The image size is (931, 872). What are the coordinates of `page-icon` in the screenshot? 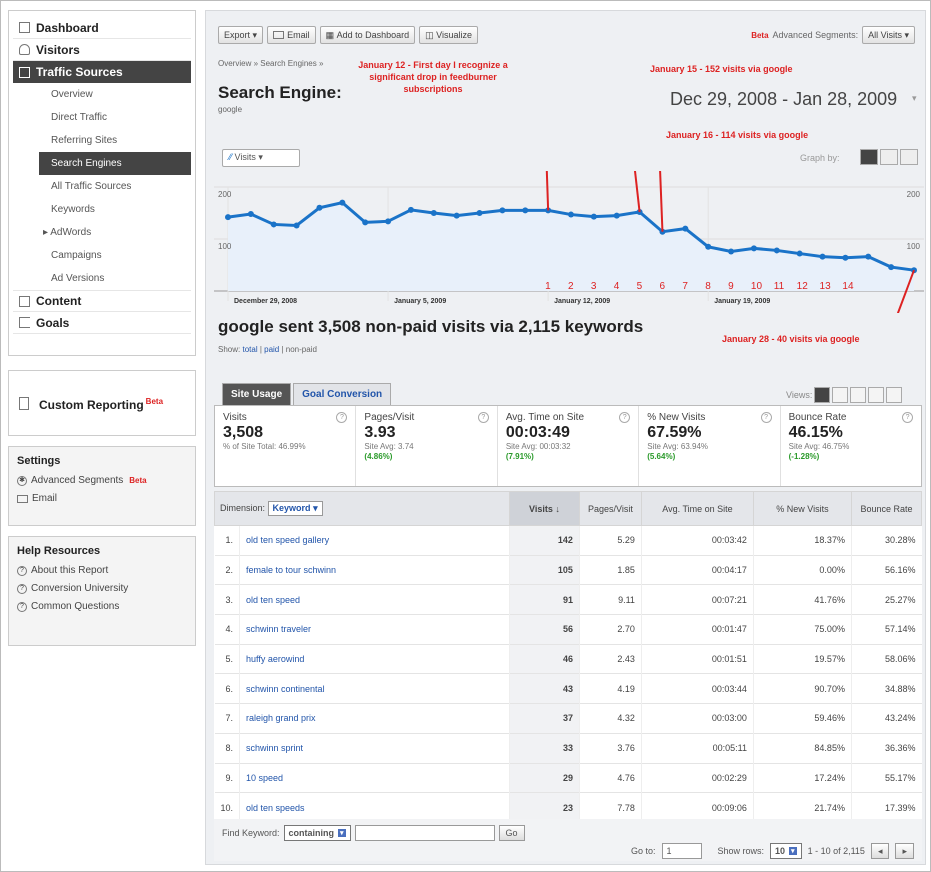 It's located at (24, 301).